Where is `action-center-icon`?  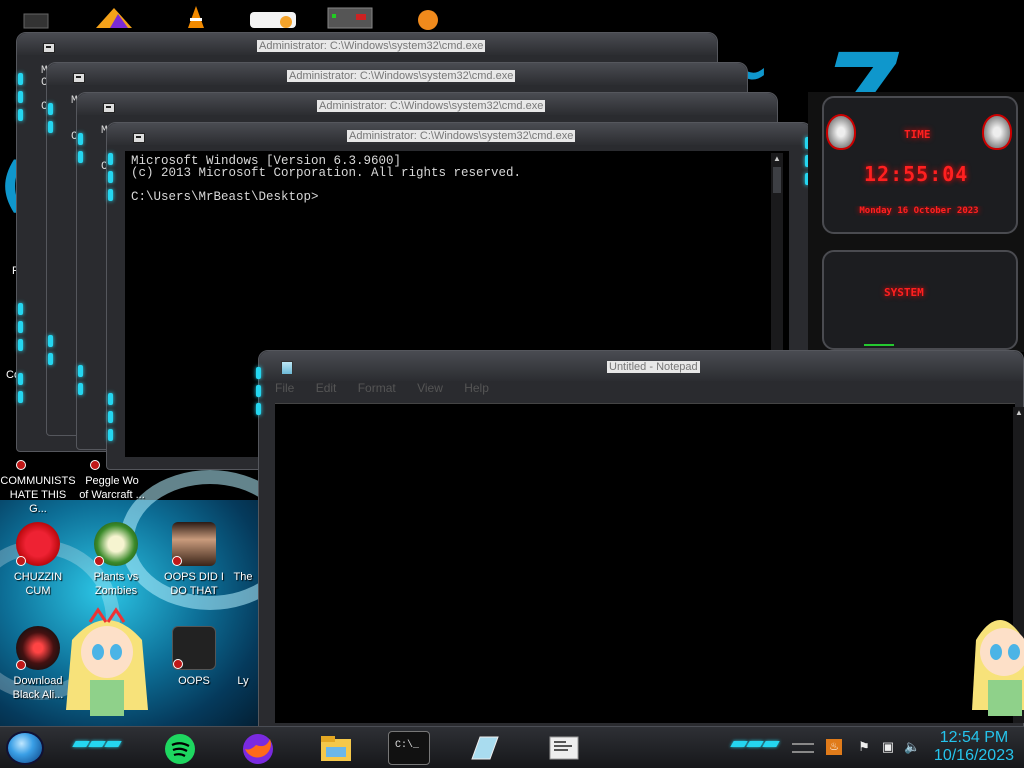
action-center-icon is located at coordinates (803, 748).